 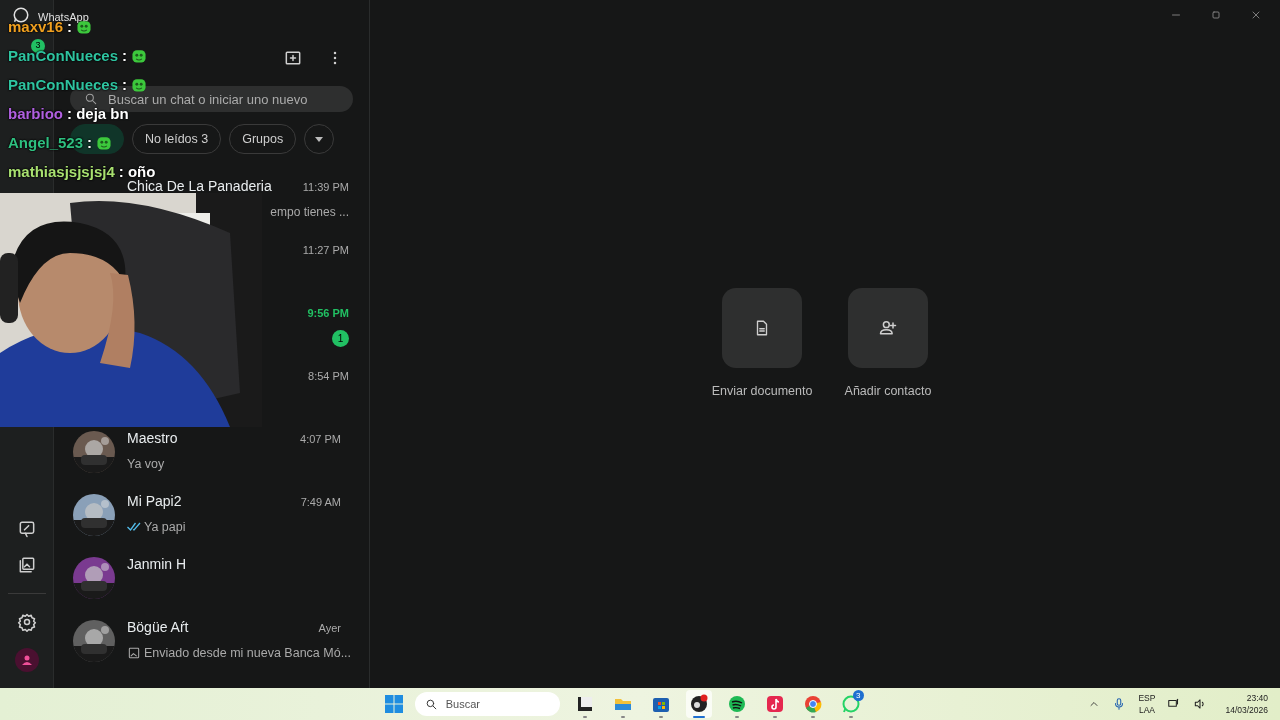 What do you see at coordinates (325, 187) in the screenshot?
I see `chat-time: 11:39 PM` at bounding box center [325, 187].